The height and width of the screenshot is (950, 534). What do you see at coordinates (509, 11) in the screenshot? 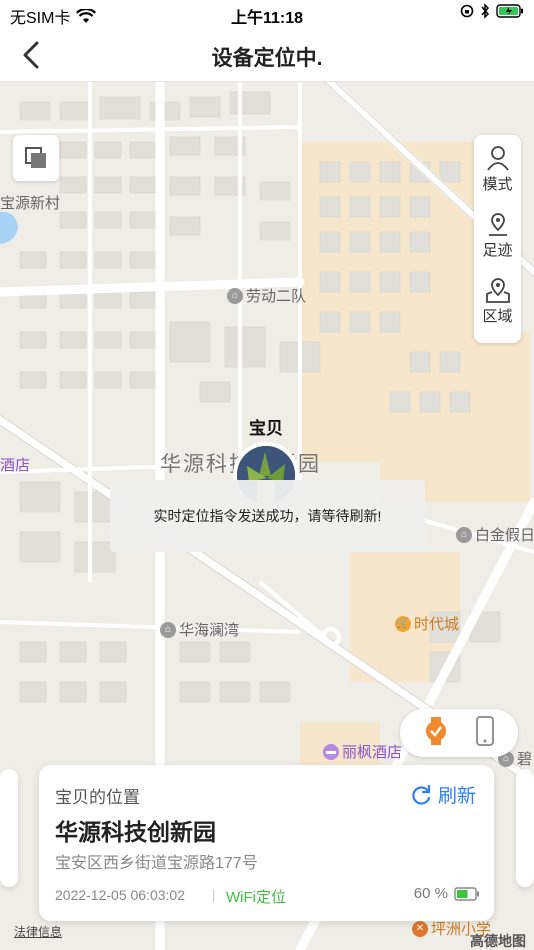
I see `battery-charging-icon` at bounding box center [509, 11].